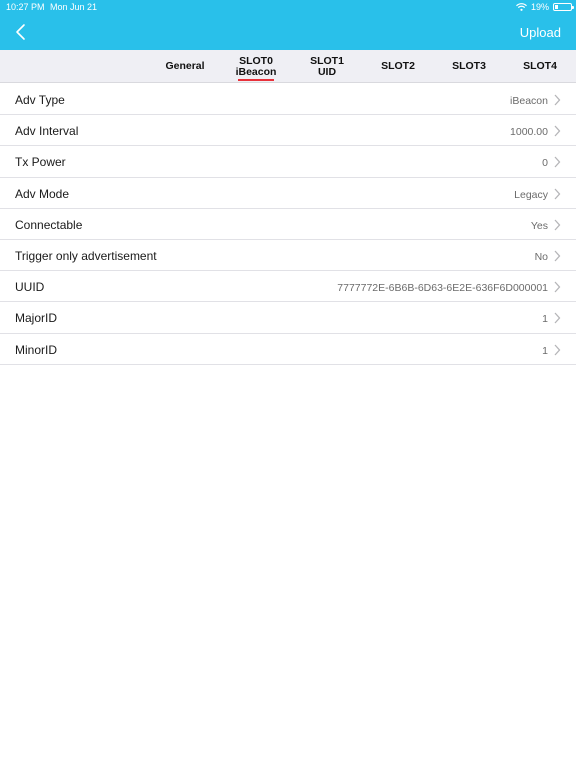 This screenshot has width=576, height=768. I want to click on setting-label: Adv Type, so click(40, 100).